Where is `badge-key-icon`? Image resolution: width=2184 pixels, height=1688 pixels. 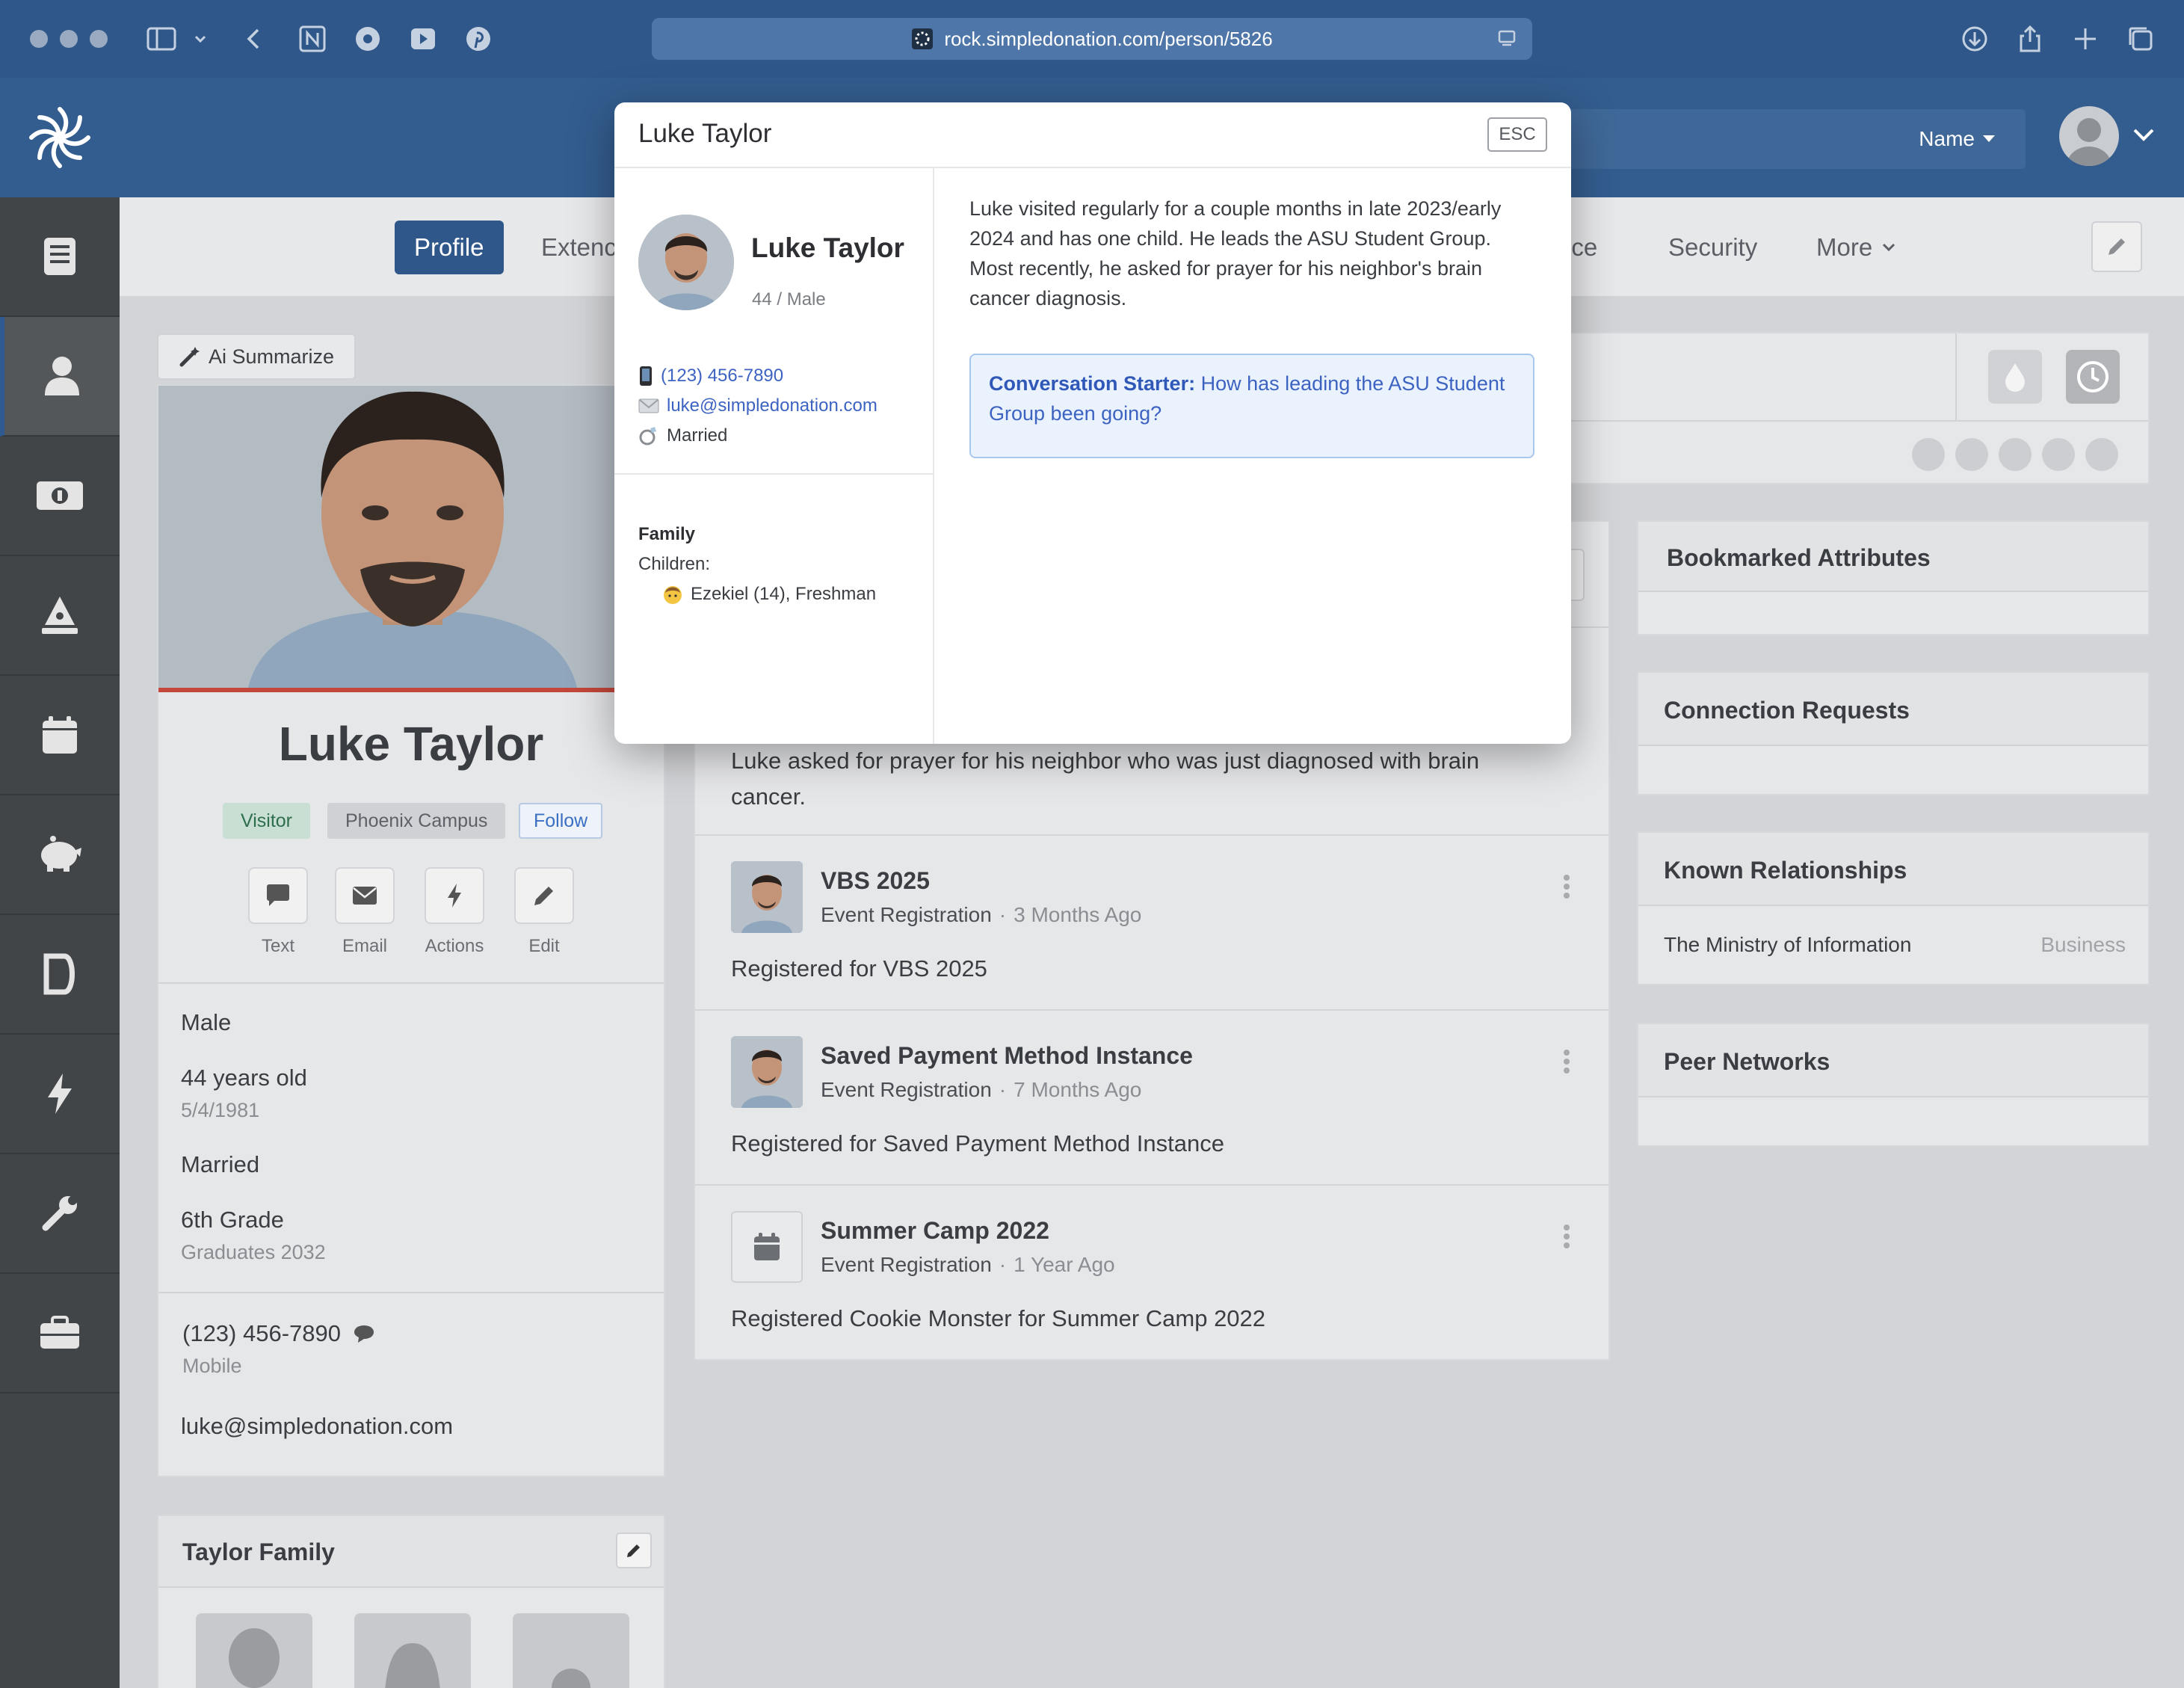 badge-key-icon is located at coordinates (2015, 455).